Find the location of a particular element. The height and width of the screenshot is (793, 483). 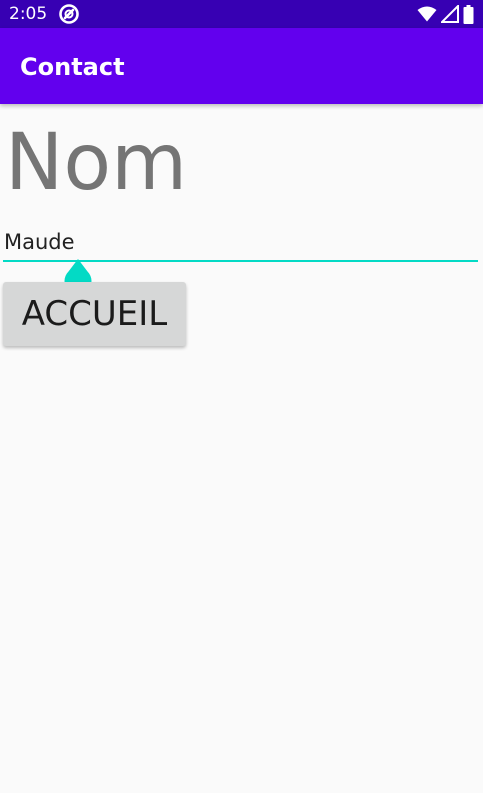

wifi-icon is located at coordinates (427, 14).